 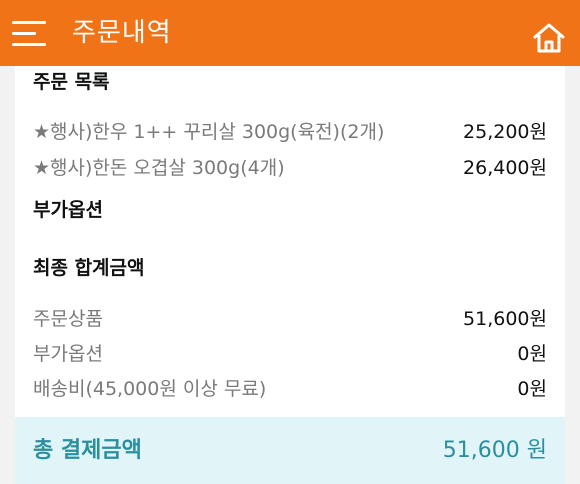 I want to click on summary-label: 주문상품, so click(x=68, y=319).